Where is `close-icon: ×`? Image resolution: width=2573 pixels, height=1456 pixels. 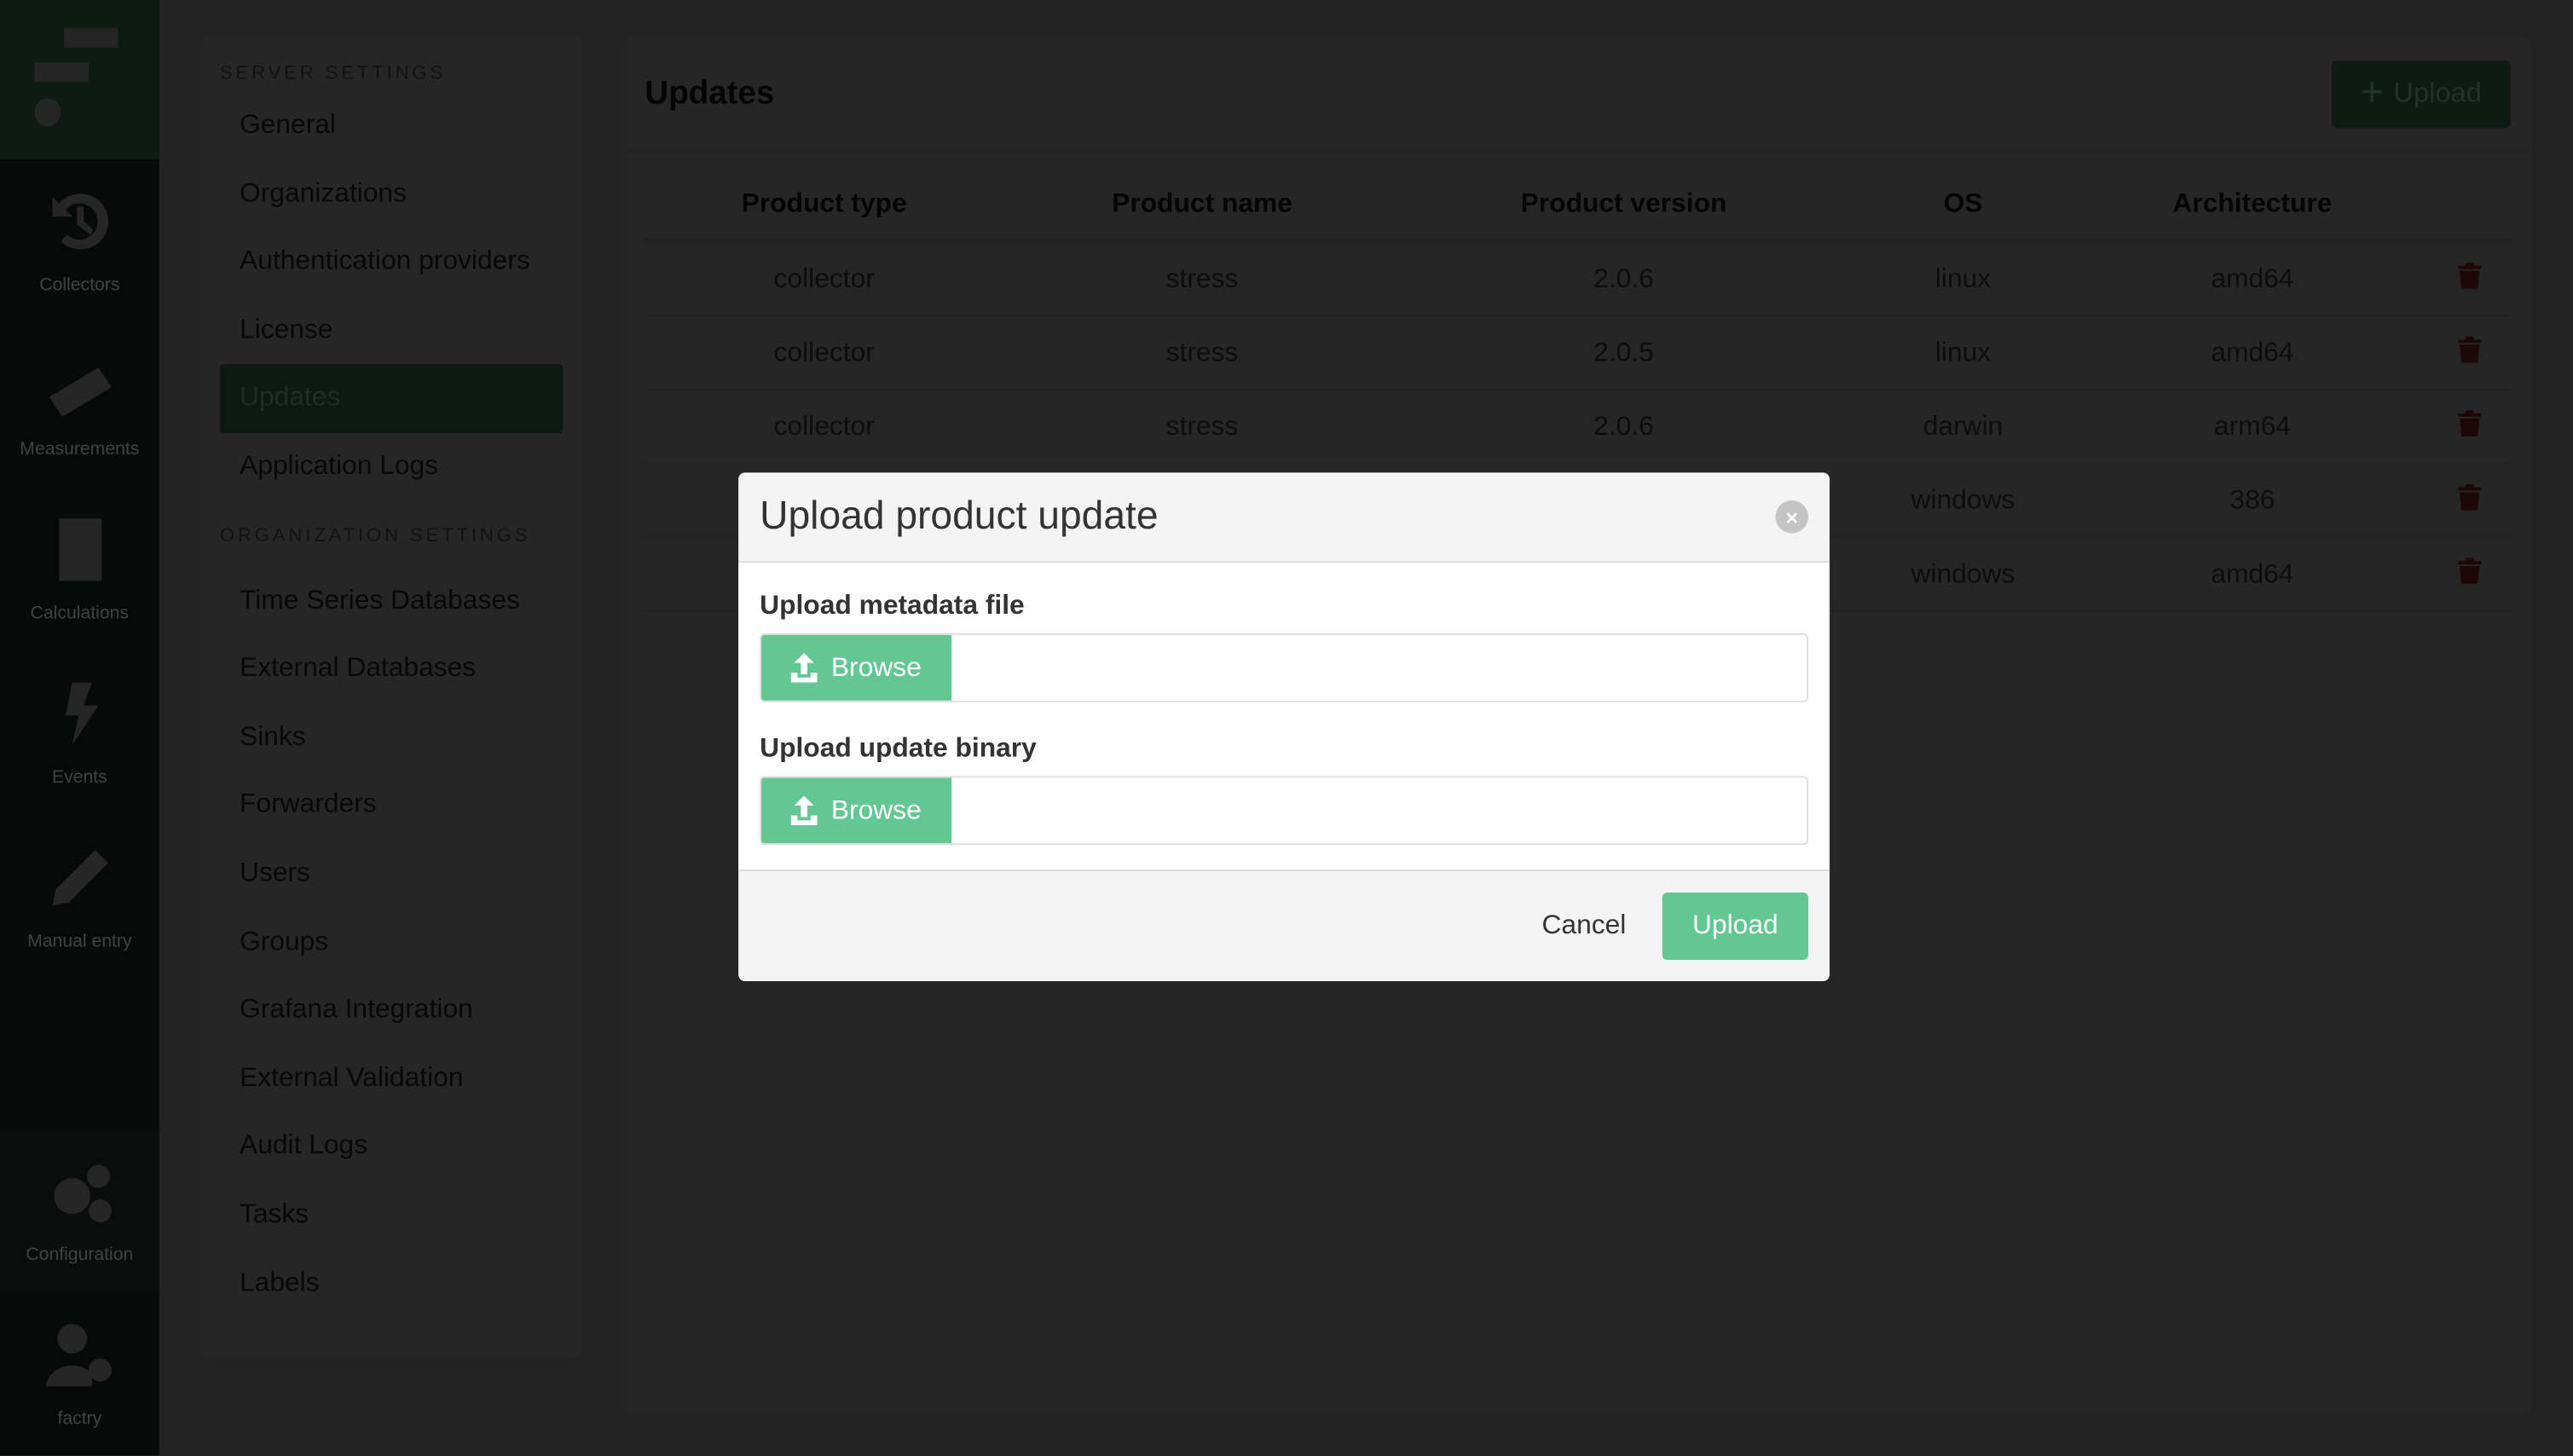 close-icon: × is located at coordinates (1792, 517).